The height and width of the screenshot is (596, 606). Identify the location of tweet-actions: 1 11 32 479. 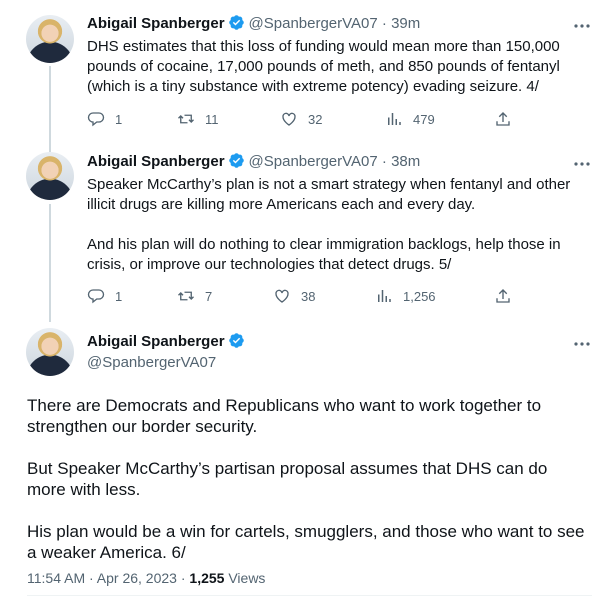
(302, 120).